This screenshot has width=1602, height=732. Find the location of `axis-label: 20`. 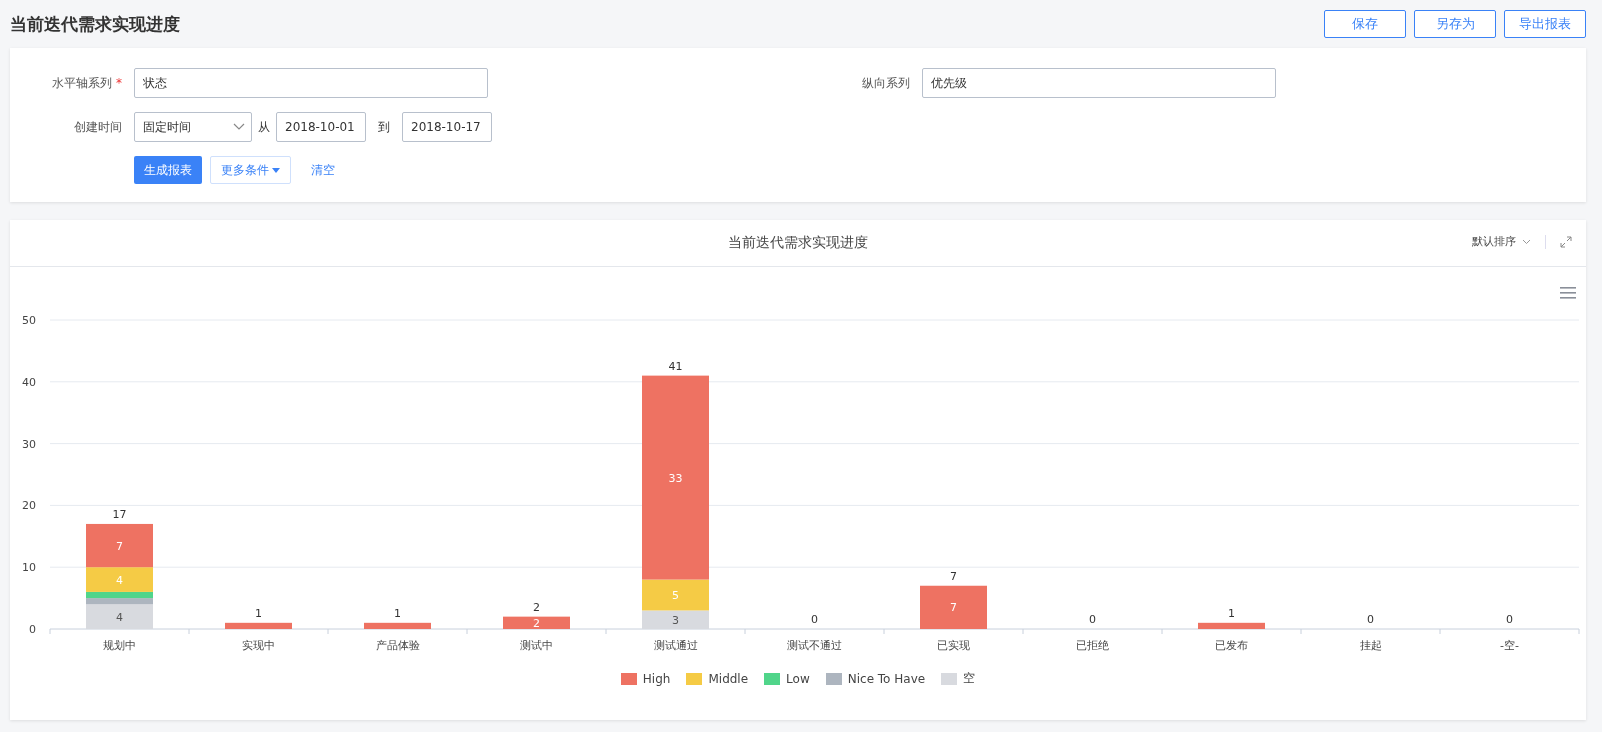

axis-label: 20 is located at coordinates (29, 506).